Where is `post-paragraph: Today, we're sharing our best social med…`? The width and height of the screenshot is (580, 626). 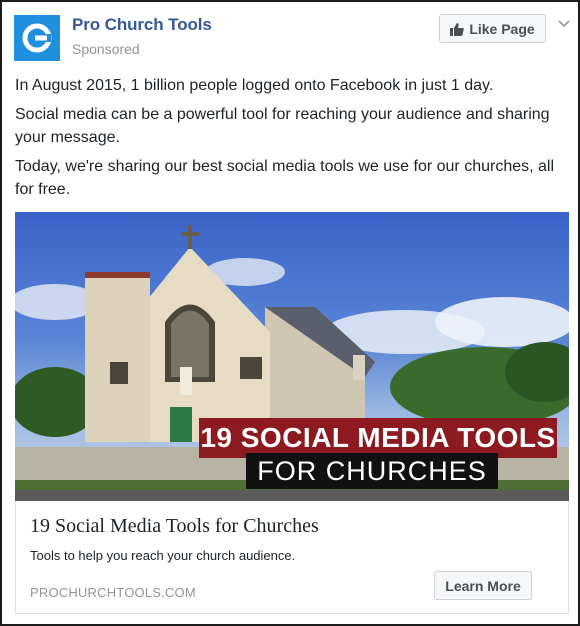 post-paragraph: Today, we're sharing our best social med… is located at coordinates (285, 178).